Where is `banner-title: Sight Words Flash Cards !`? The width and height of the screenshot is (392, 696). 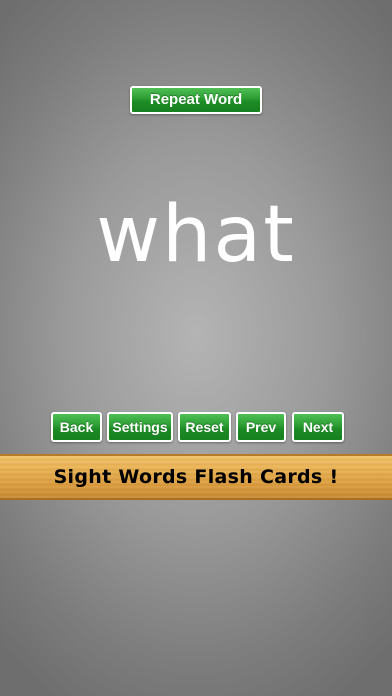
banner-title: Sight Words Flash Cards ! is located at coordinates (196, 477).